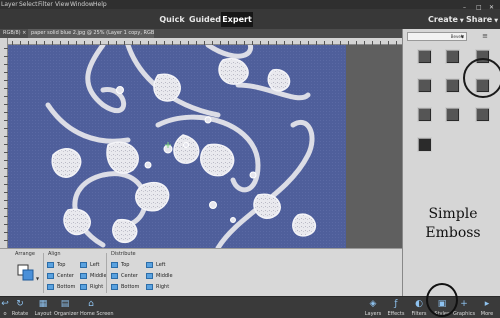  Describe the element at coordinates (83, 265) in the screenshot. I see `align-left-icon` at that location.